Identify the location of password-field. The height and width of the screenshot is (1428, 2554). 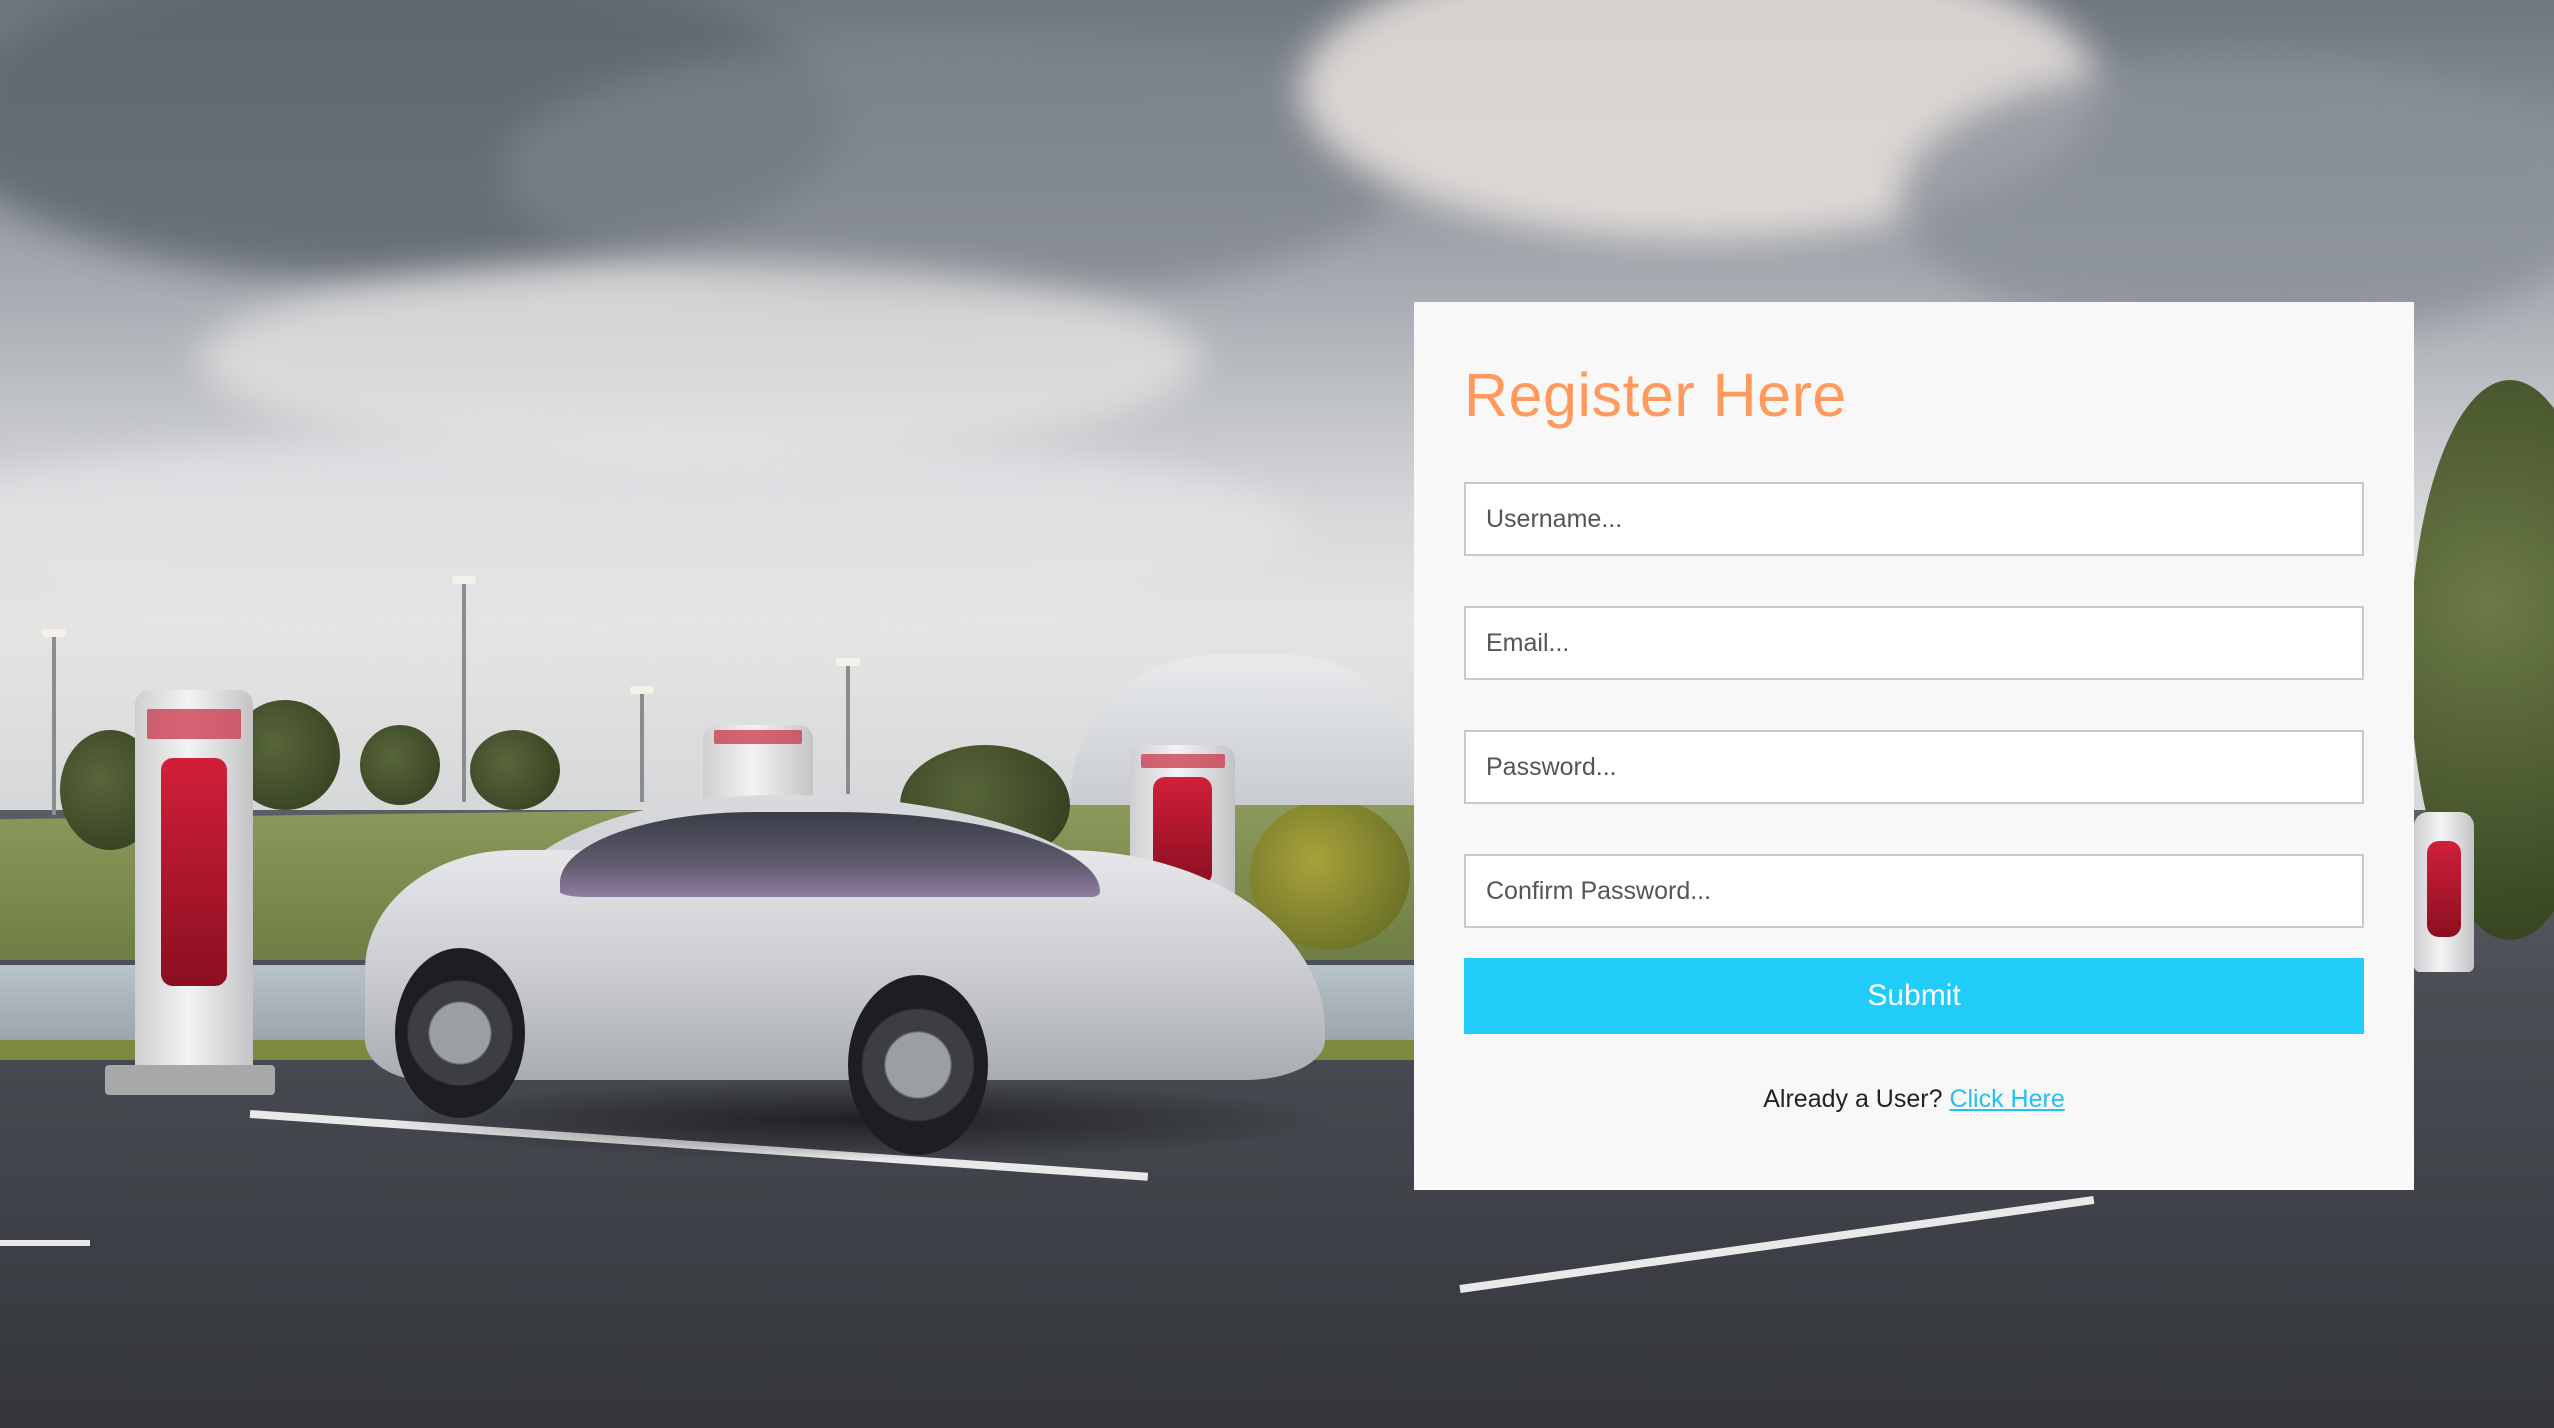
(1914, 767).